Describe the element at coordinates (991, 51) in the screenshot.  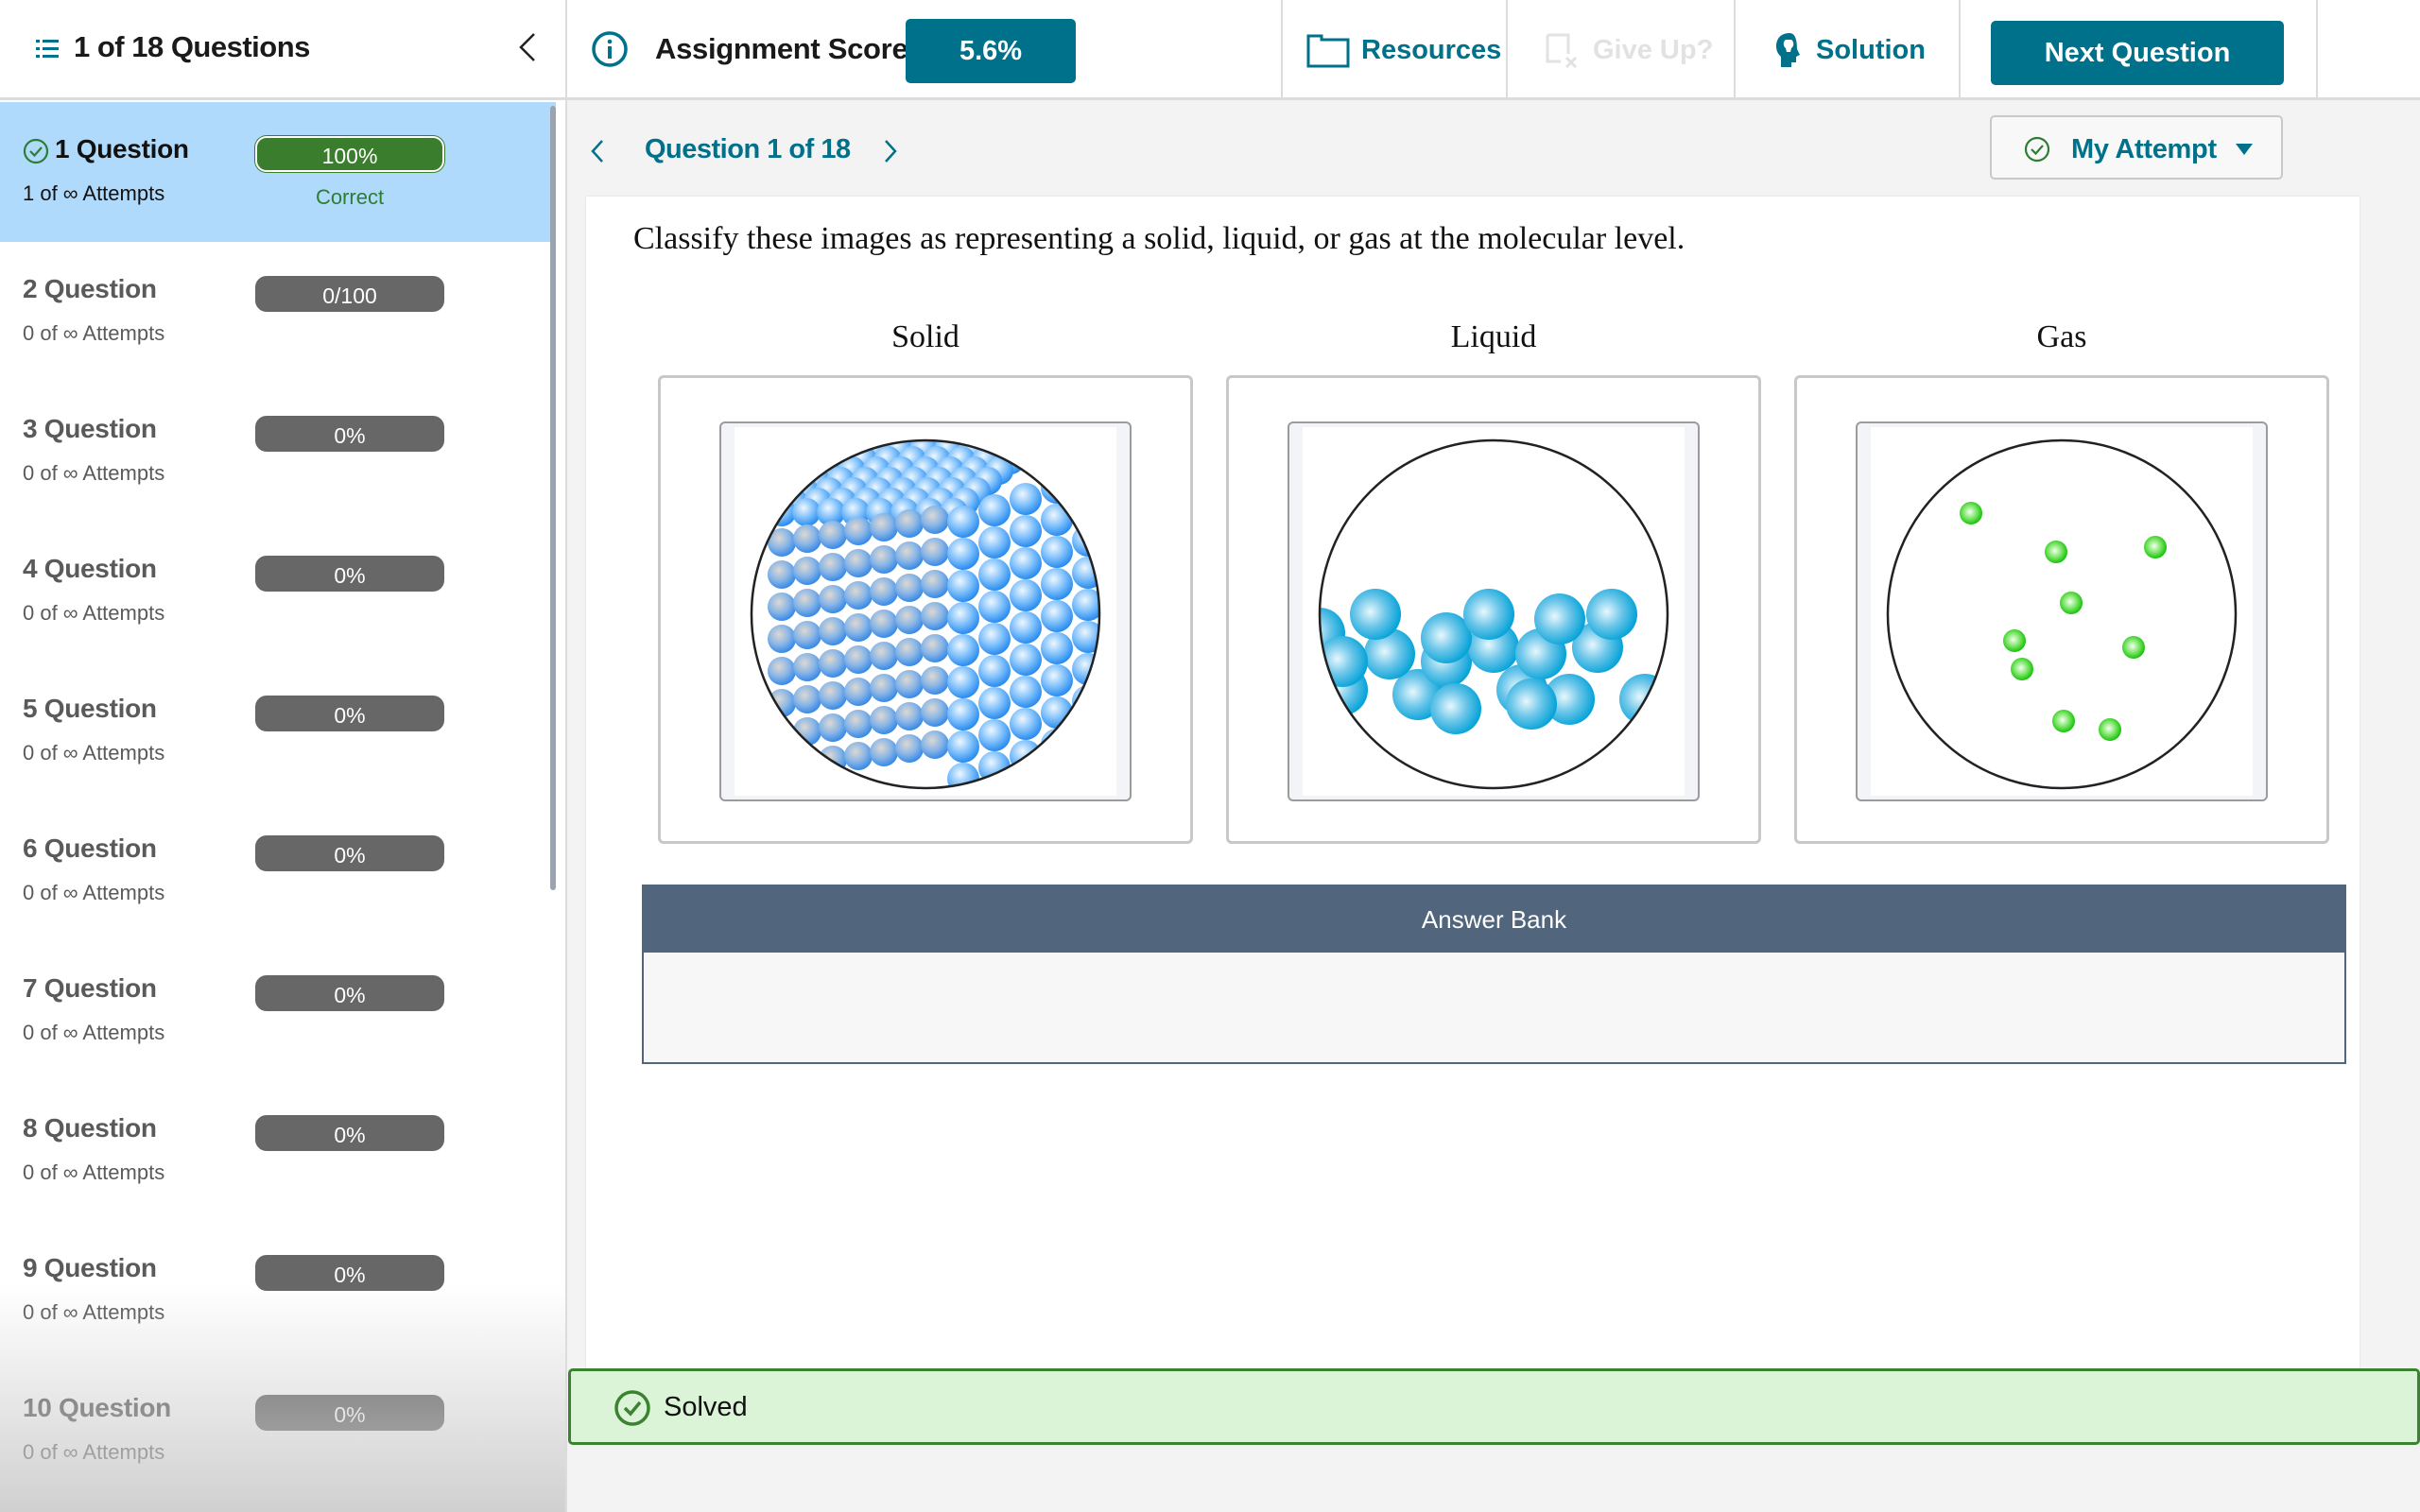
I see `assignment-score-badge: 5.6%` at that location.